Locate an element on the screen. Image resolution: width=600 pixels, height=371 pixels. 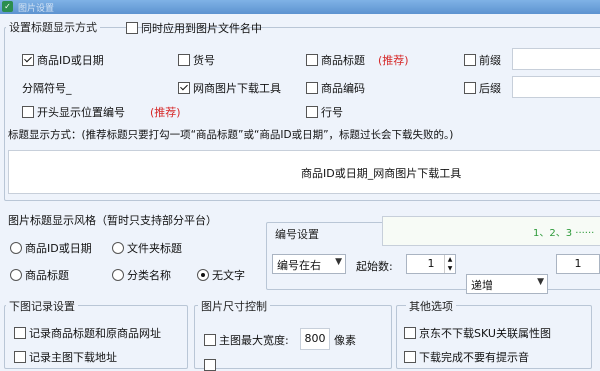
radio-no-text: 无文字 is located at coordinates (221, 275).